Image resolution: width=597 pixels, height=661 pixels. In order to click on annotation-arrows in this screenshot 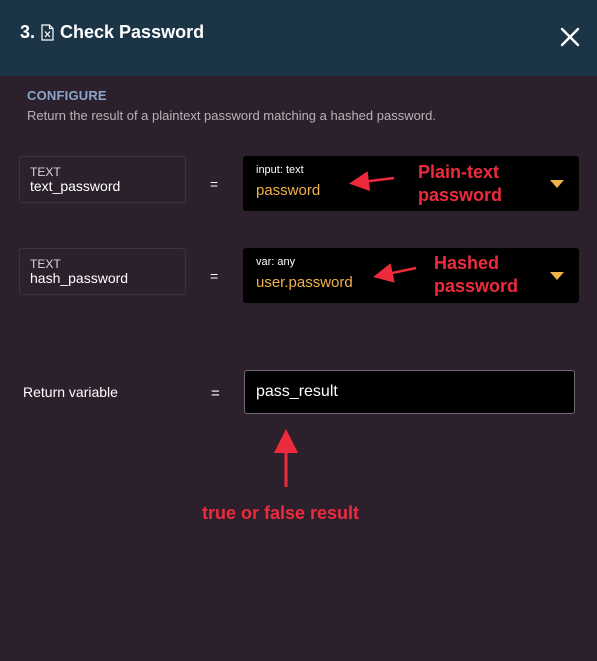, I will do `click(345, 329)`.